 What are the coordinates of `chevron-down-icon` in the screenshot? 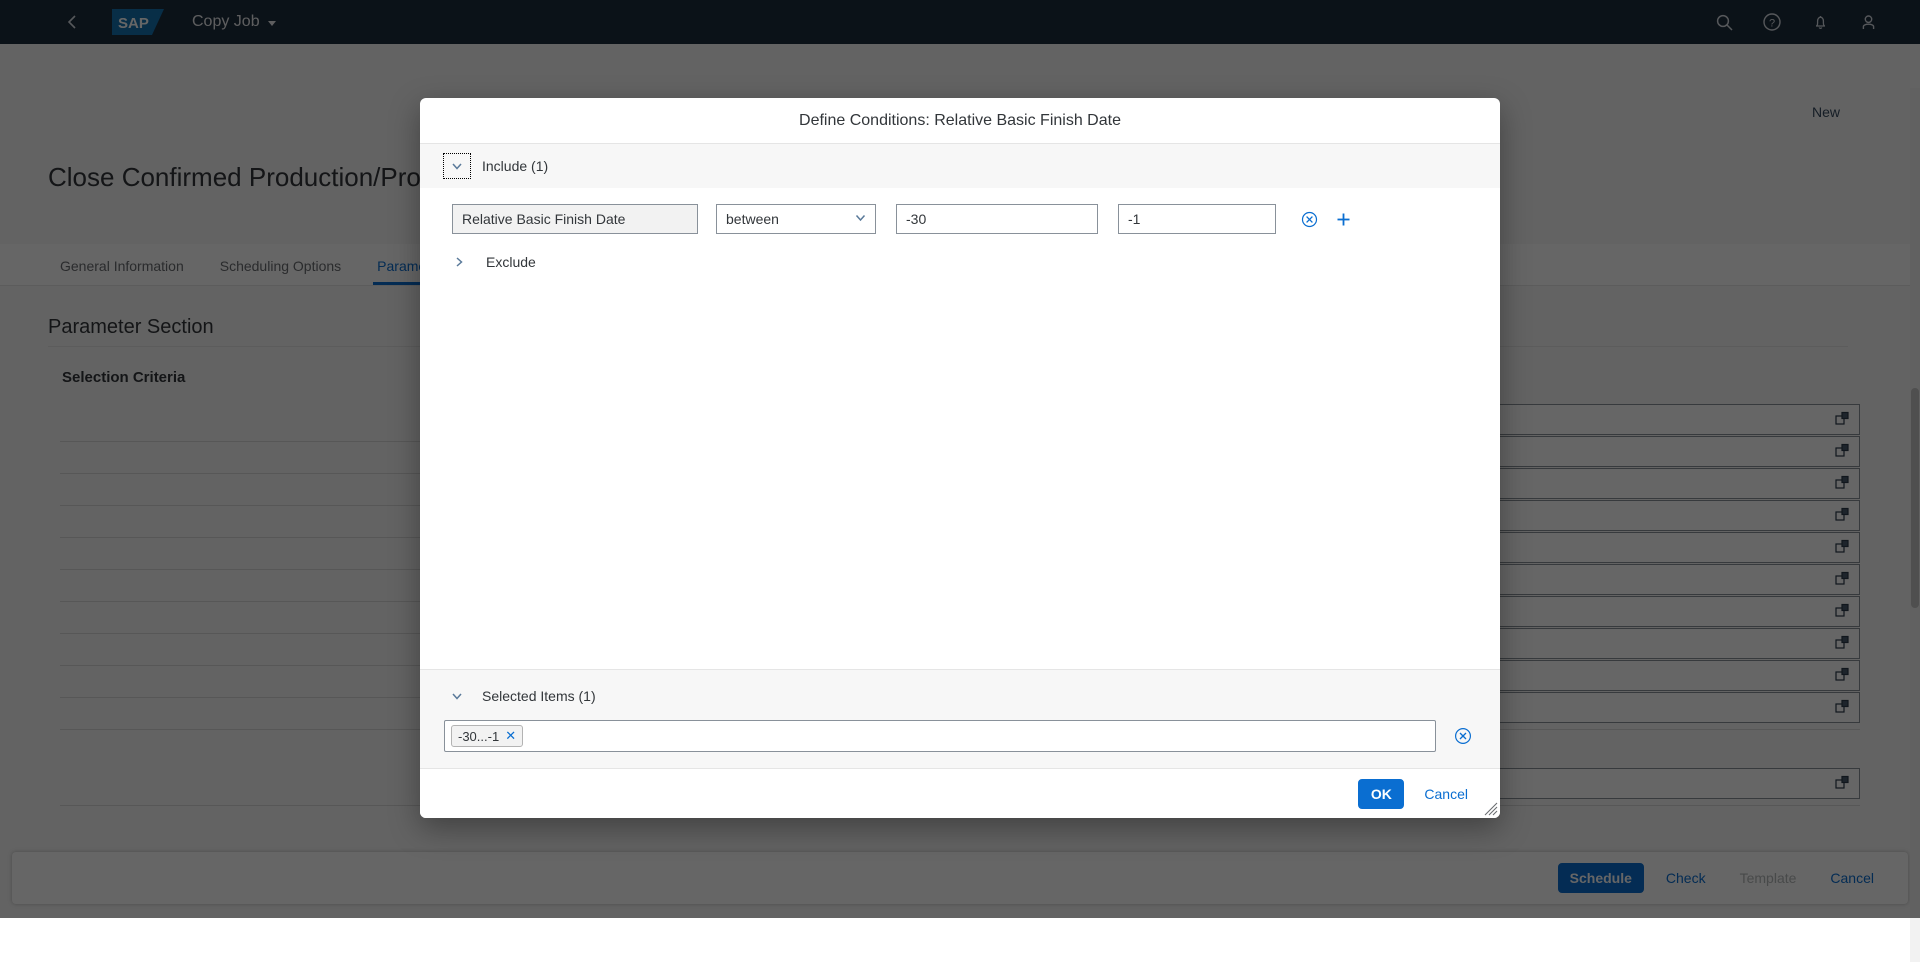 It's located at (860, 219).